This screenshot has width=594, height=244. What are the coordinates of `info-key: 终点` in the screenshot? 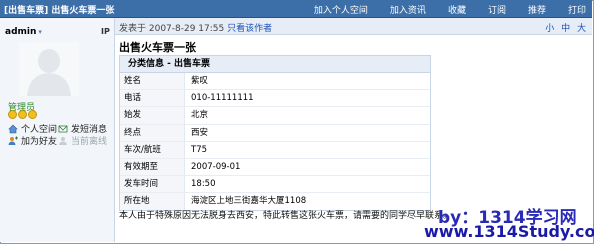 It's located at (152, 132).